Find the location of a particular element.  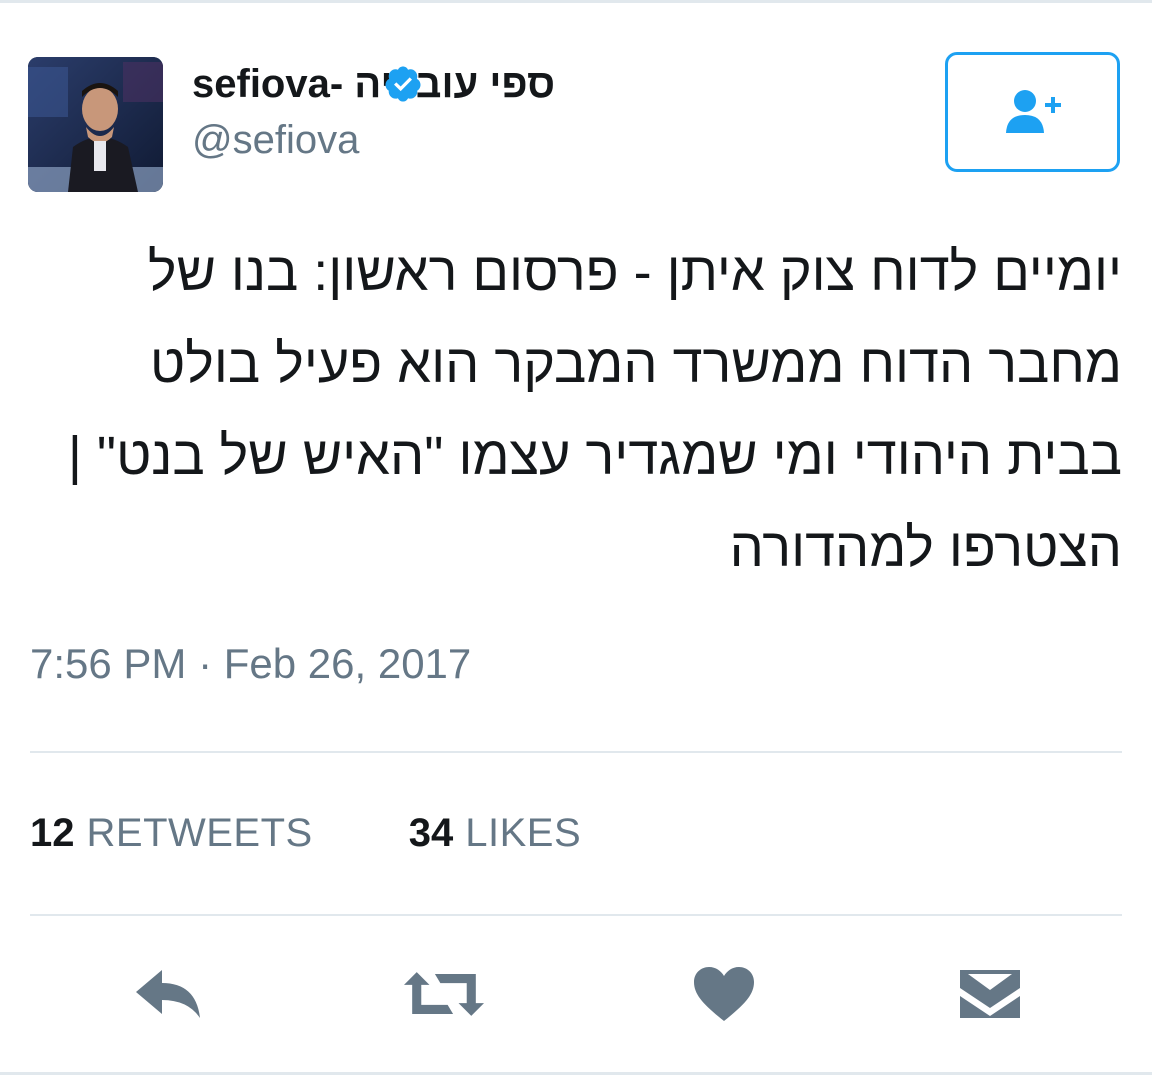

likes-label: LIKES is located at coordinates (523, 832).